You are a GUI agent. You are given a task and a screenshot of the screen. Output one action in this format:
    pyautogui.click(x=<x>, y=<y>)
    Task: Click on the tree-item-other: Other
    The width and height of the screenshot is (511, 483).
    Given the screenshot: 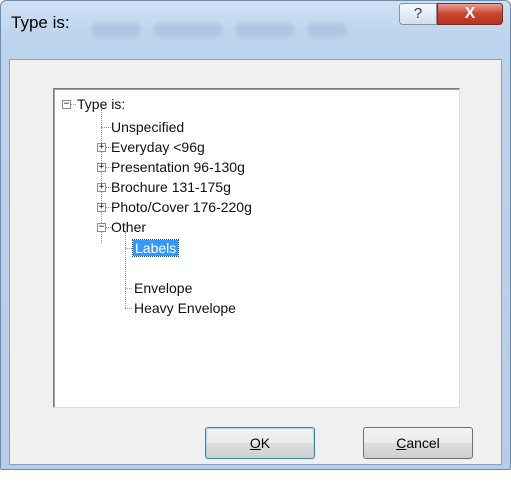 What is the action you would take?
    pyautogui.click(x=128, y=227)
    